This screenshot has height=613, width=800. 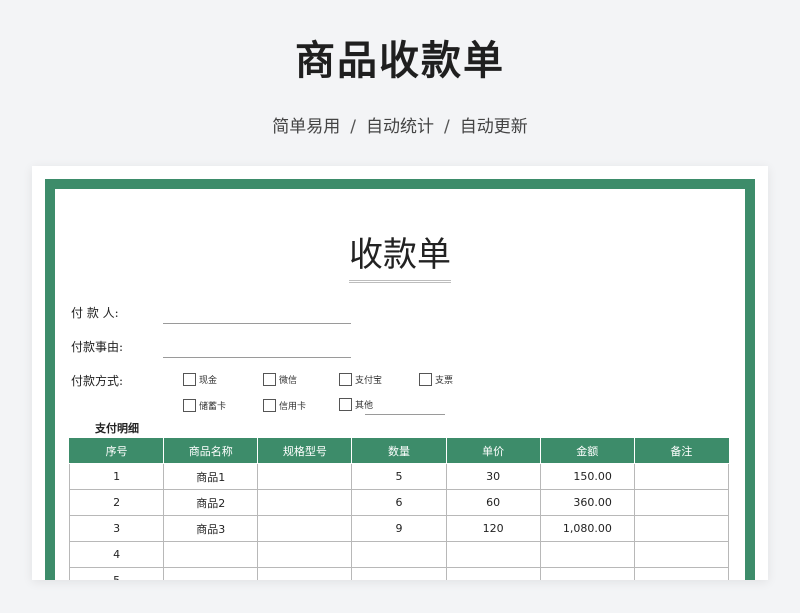 I want to click on payer-label: 付 款 人:, so click(x=95, y=313).